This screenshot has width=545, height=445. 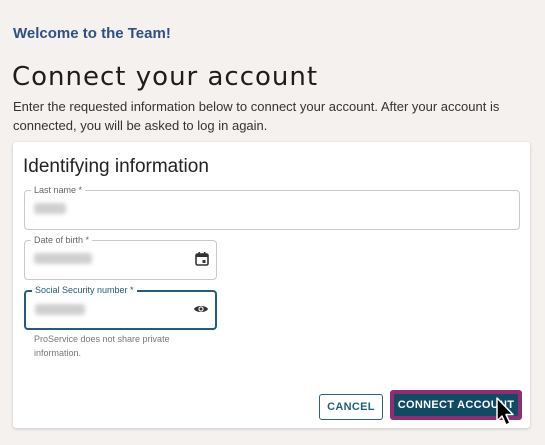 I want to click on ssn-label: Social Security number *, so click(x=84, y=290).